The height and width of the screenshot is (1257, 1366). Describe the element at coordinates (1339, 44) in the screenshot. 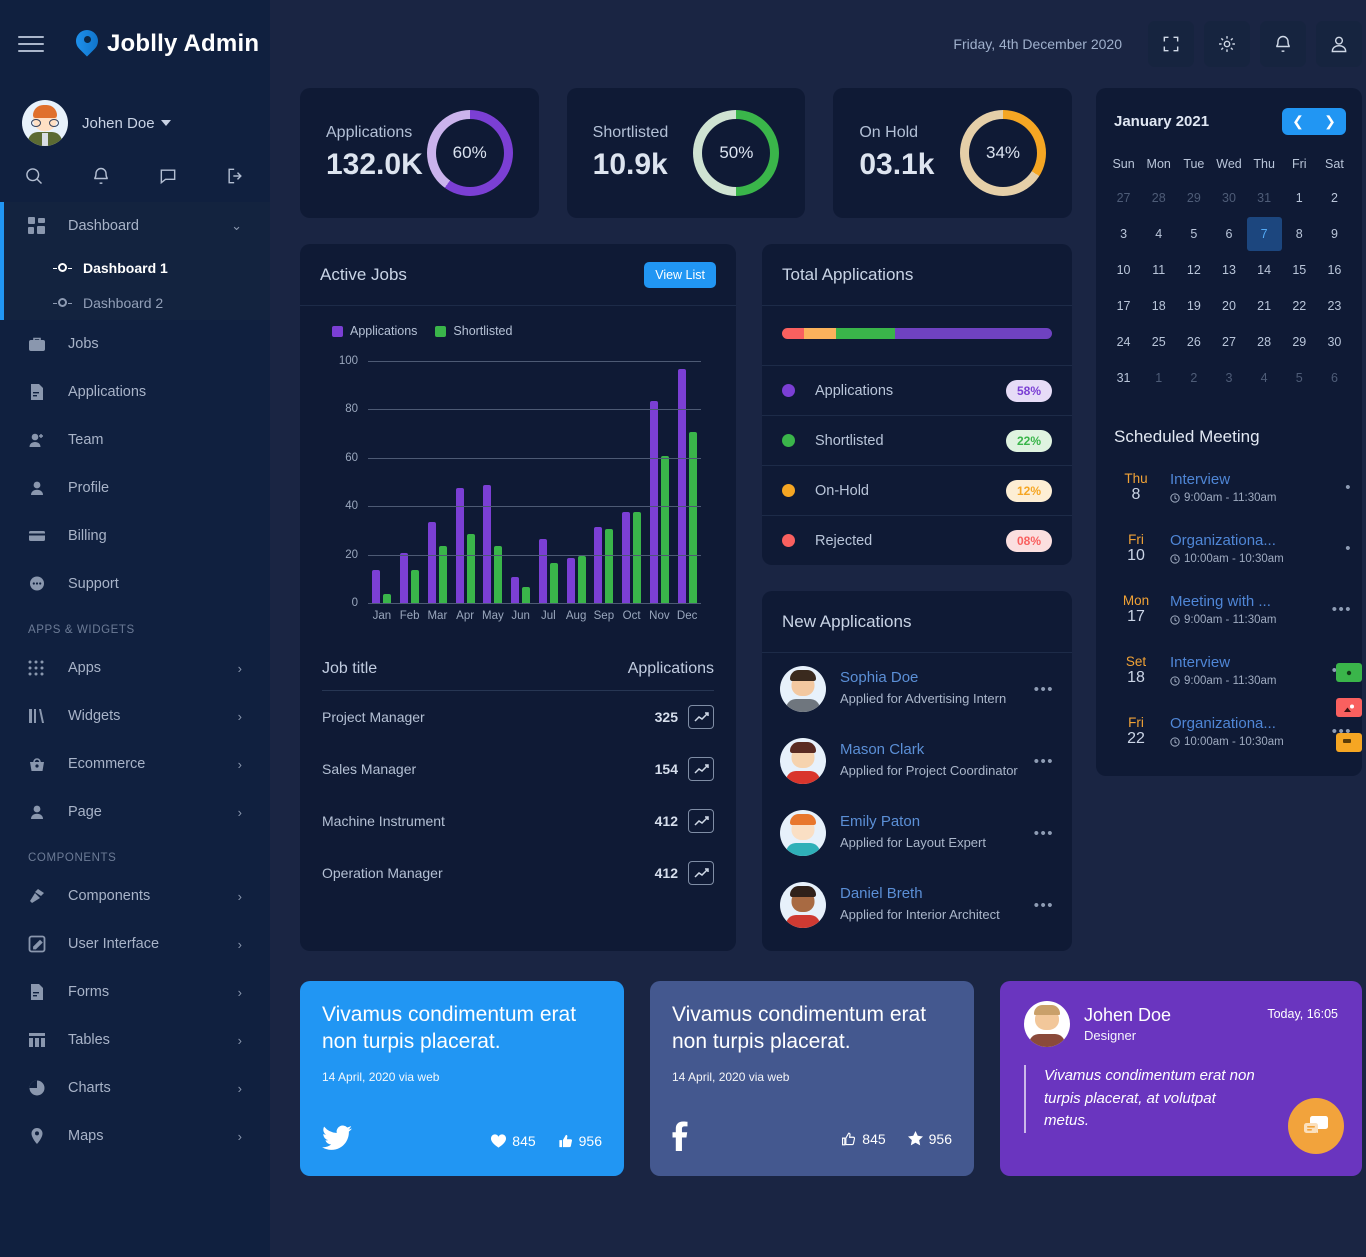

I see `user-icon` at that location.